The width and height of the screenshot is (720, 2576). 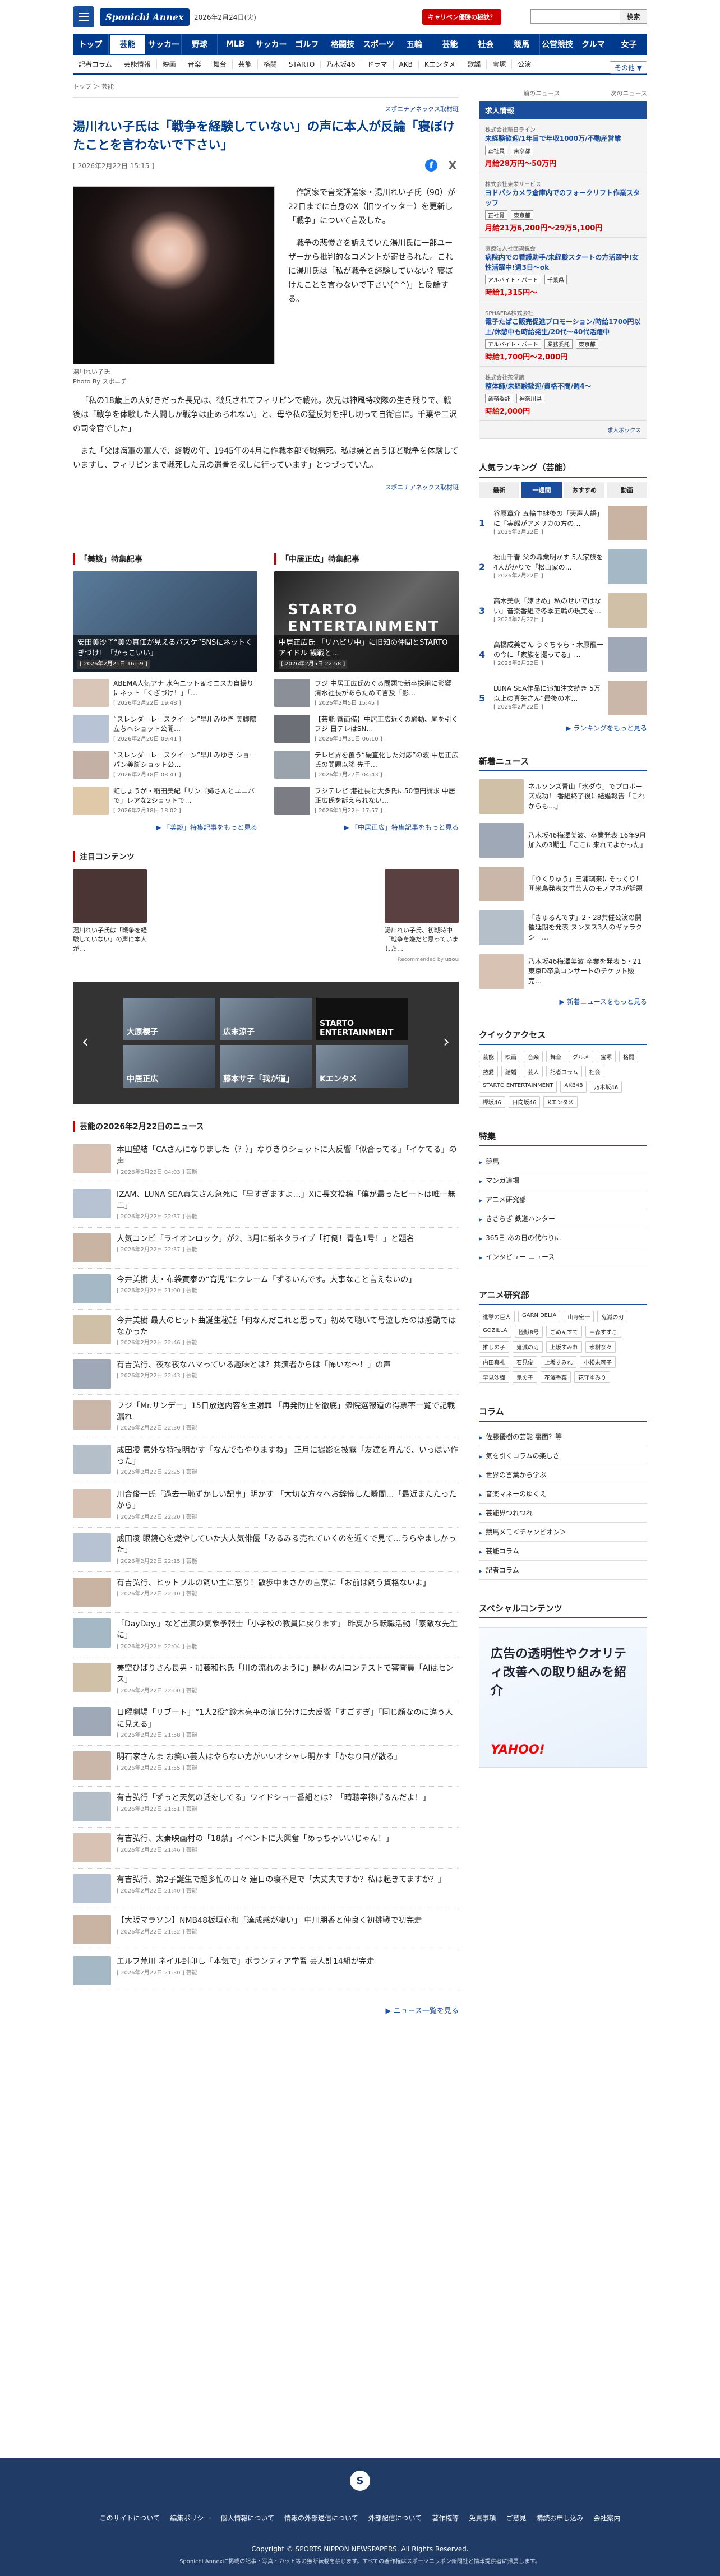 I want to click on carousel-prev-icon: ‹, so click(x=85, y=1042).